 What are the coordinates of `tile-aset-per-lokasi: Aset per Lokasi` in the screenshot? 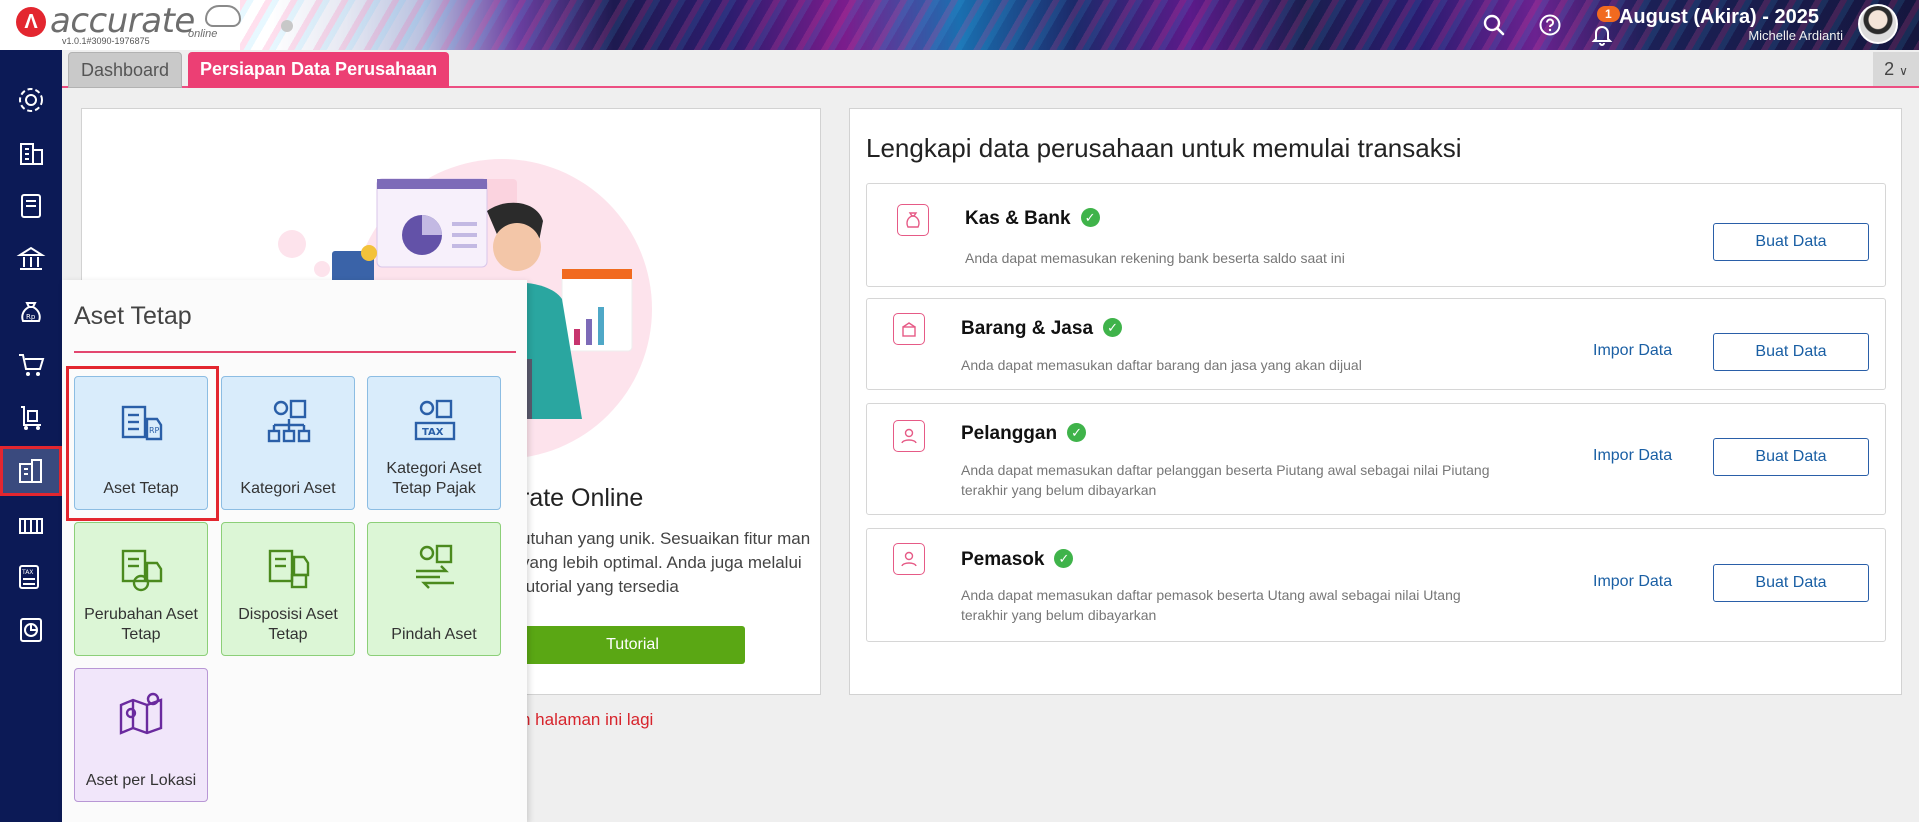 It's located at (141, 735).